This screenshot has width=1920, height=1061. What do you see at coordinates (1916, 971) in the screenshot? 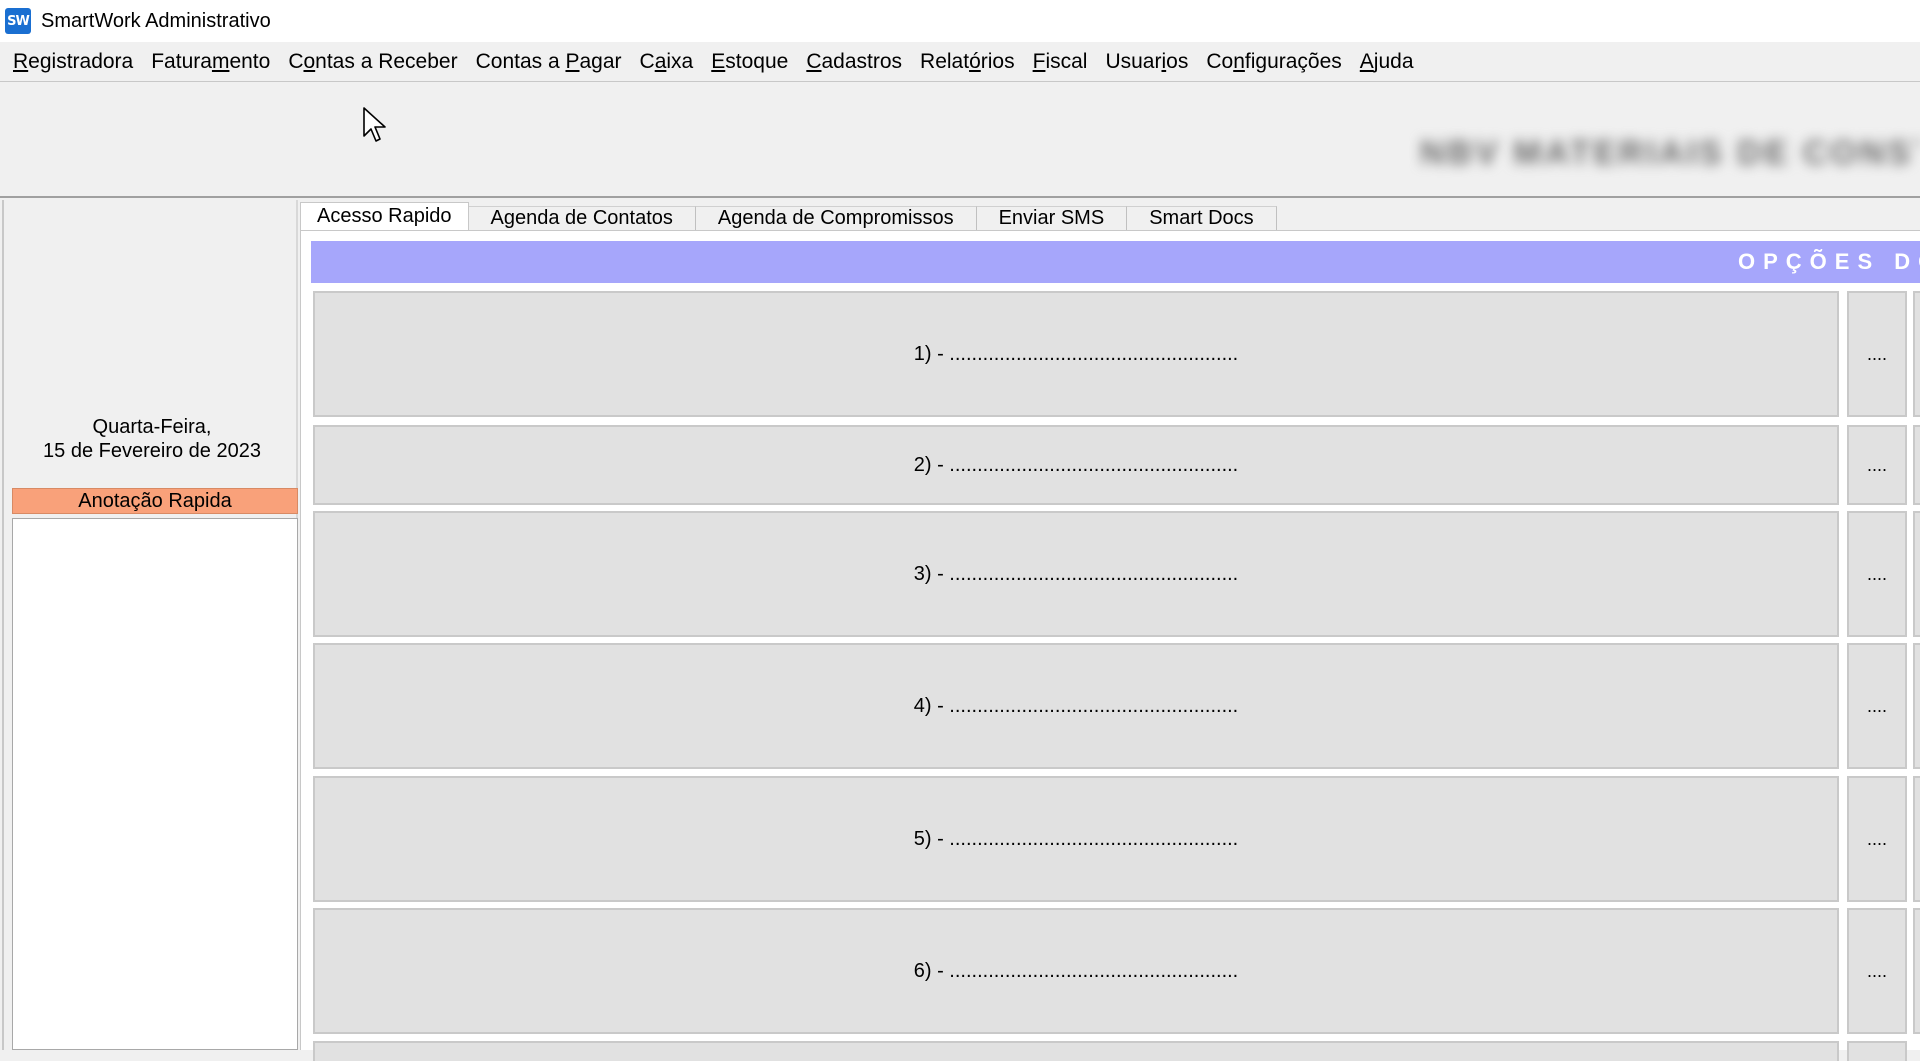
I see `slot-6-extra-edge` at bounding box center [1916, 971].